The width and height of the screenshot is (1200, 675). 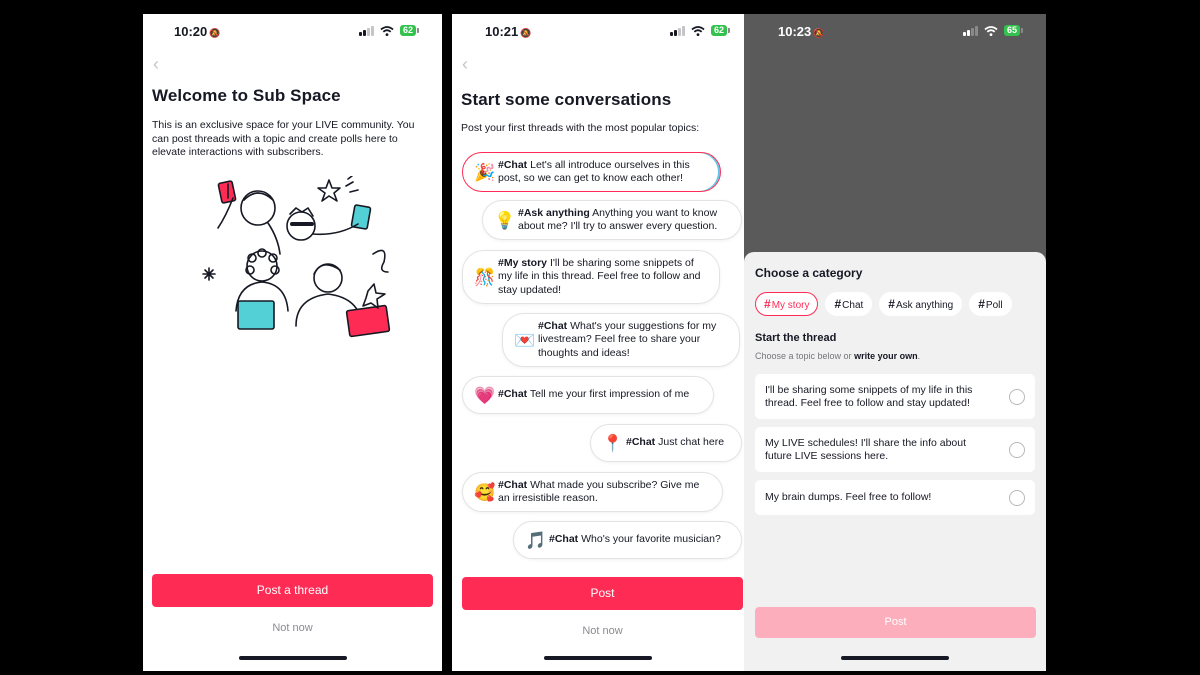 What do you see at coordinates (886, 356) in the screenshot?
I see `write-your-own-link: write your own` at bounding box center [886, 356].